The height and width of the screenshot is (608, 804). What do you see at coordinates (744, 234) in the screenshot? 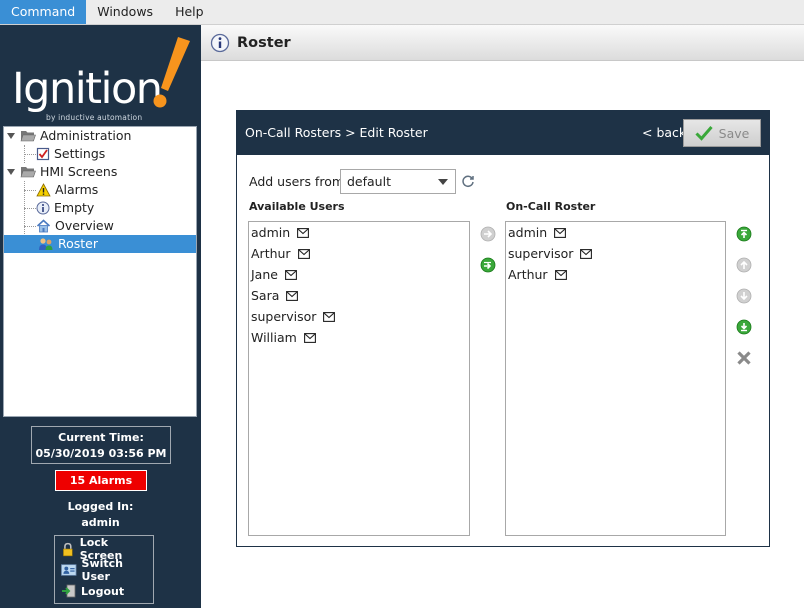
I see `move-to-top-button` at bounding box center [744, 234].